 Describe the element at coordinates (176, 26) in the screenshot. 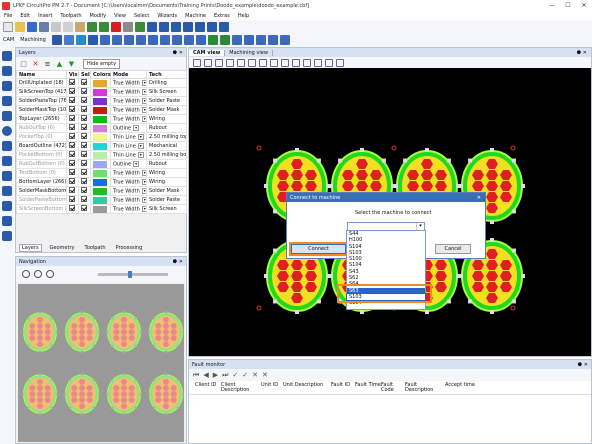

I see `zoom-window-icon` at that location.